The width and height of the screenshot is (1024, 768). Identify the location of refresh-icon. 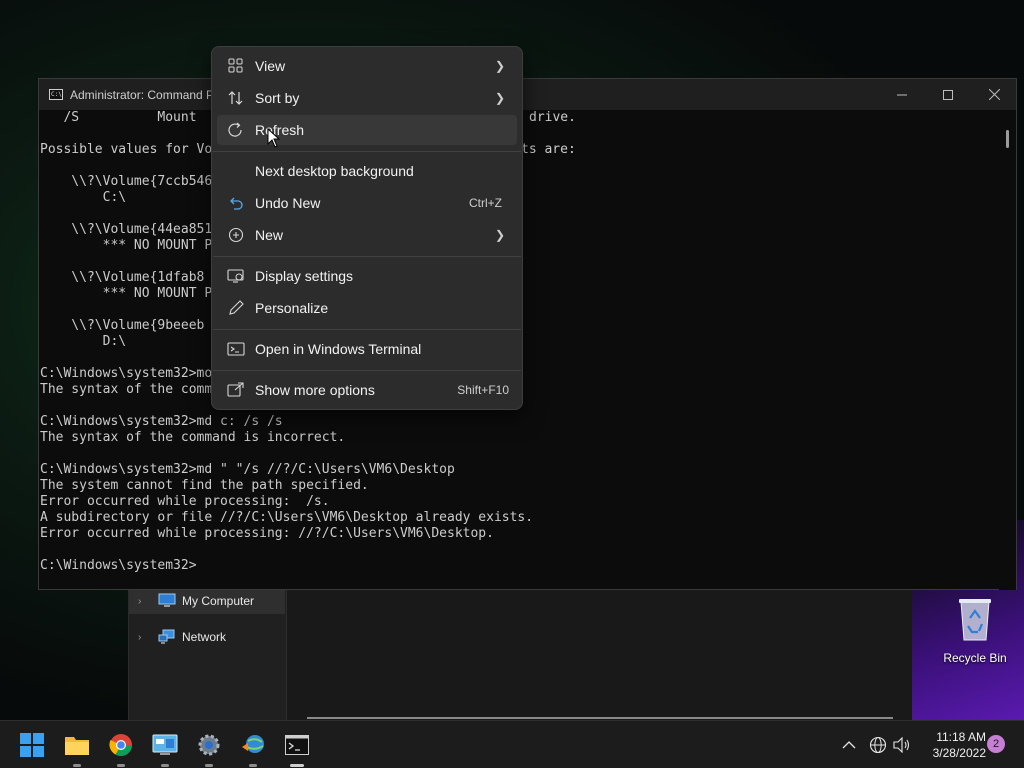
(235, 129).